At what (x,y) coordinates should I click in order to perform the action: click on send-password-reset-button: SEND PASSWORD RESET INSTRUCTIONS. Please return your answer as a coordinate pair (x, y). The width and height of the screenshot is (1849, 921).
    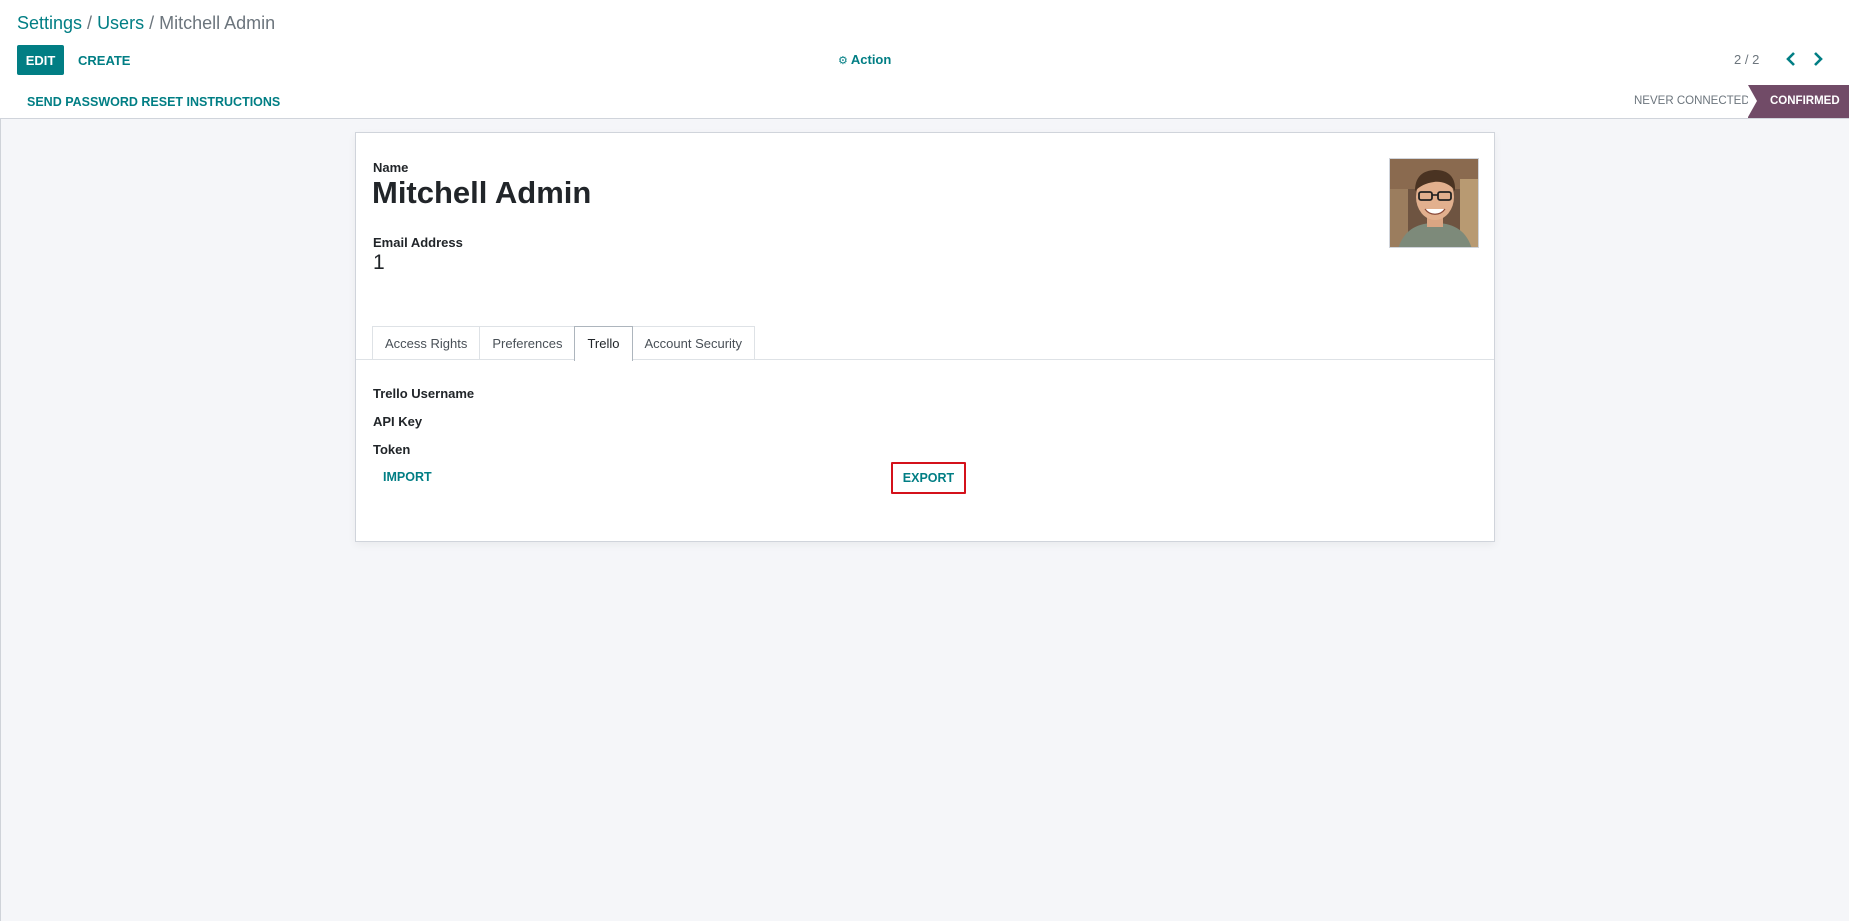
    Looking at the image, I should click on (153, 102).